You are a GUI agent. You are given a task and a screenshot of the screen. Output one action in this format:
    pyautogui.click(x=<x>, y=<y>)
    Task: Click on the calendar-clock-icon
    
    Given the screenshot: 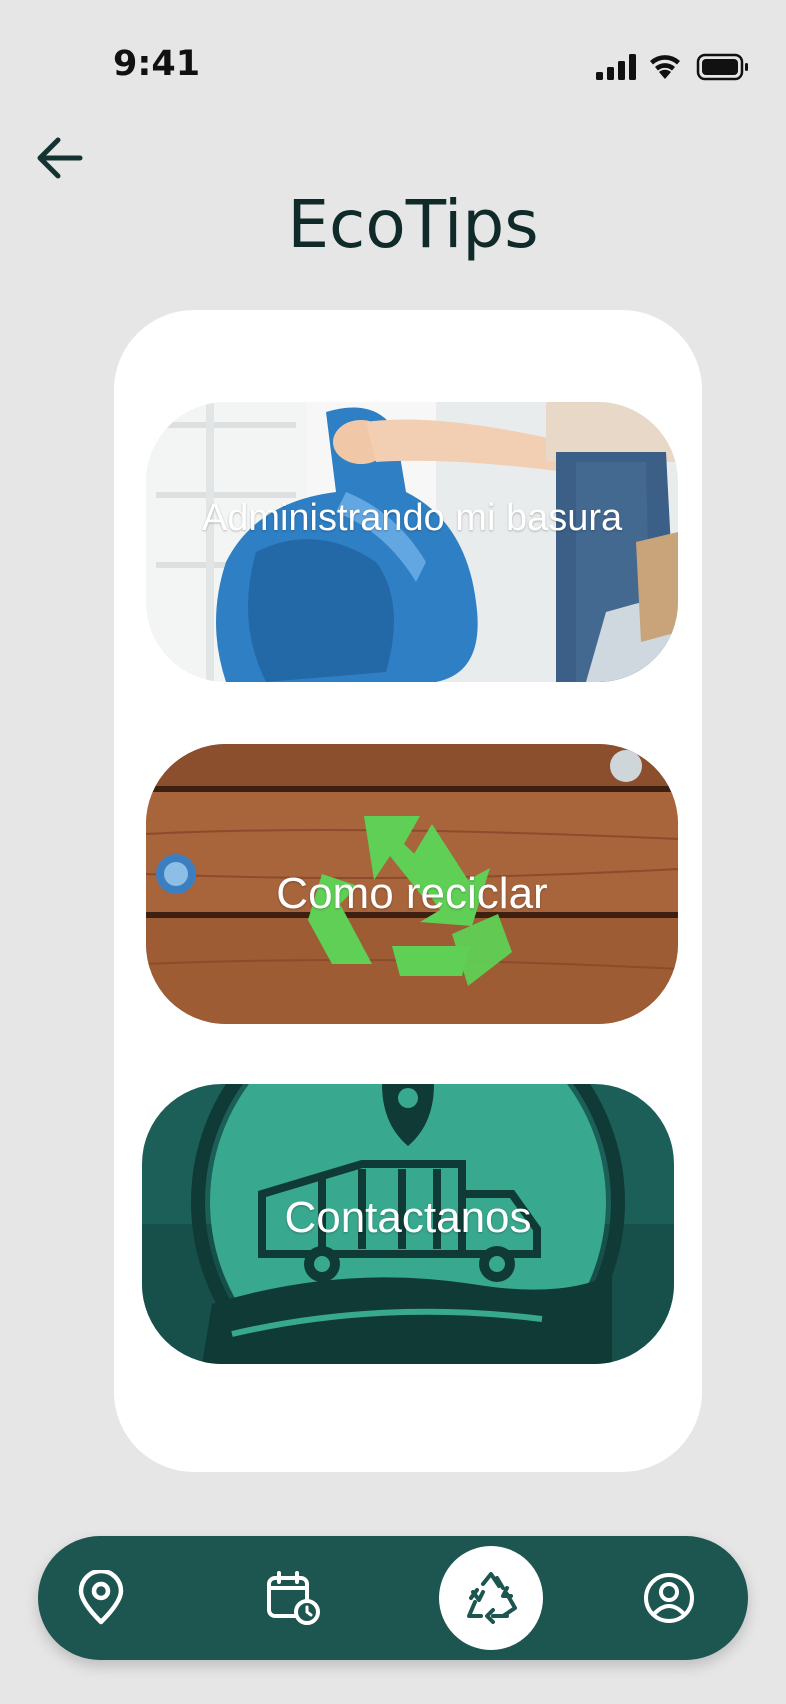 What is the action you would take?
    pyautogui.click(x=293, y=1598)
    